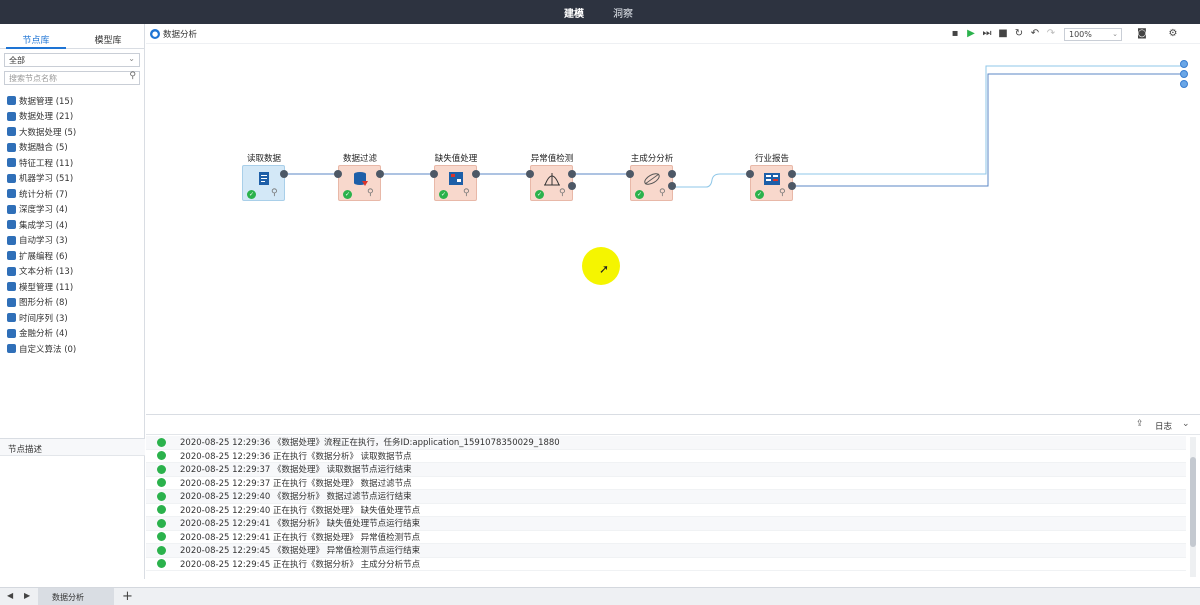  What do you see at coordinates (623, 12) in the screenshot?
I see `tab-insight: 洞察` at bounding box center [623, 12].